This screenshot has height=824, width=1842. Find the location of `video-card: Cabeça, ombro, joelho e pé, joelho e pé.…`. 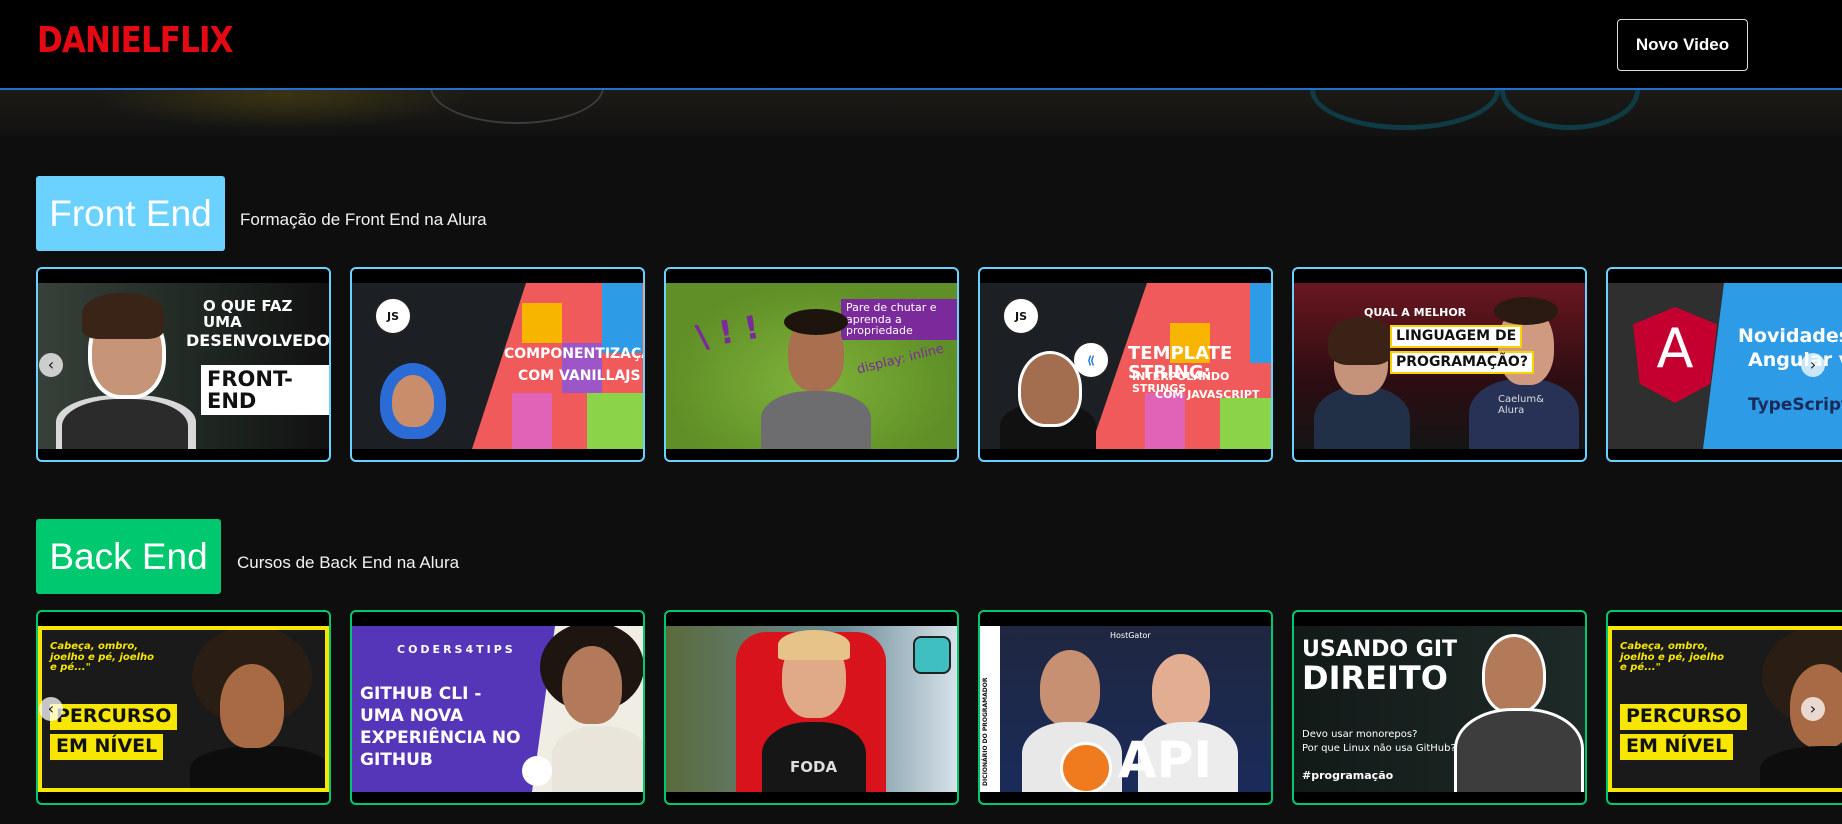

video-card: Cabeça, ombro, joelho e pé, joelho e pé.… is located at coordinates (183, 707).